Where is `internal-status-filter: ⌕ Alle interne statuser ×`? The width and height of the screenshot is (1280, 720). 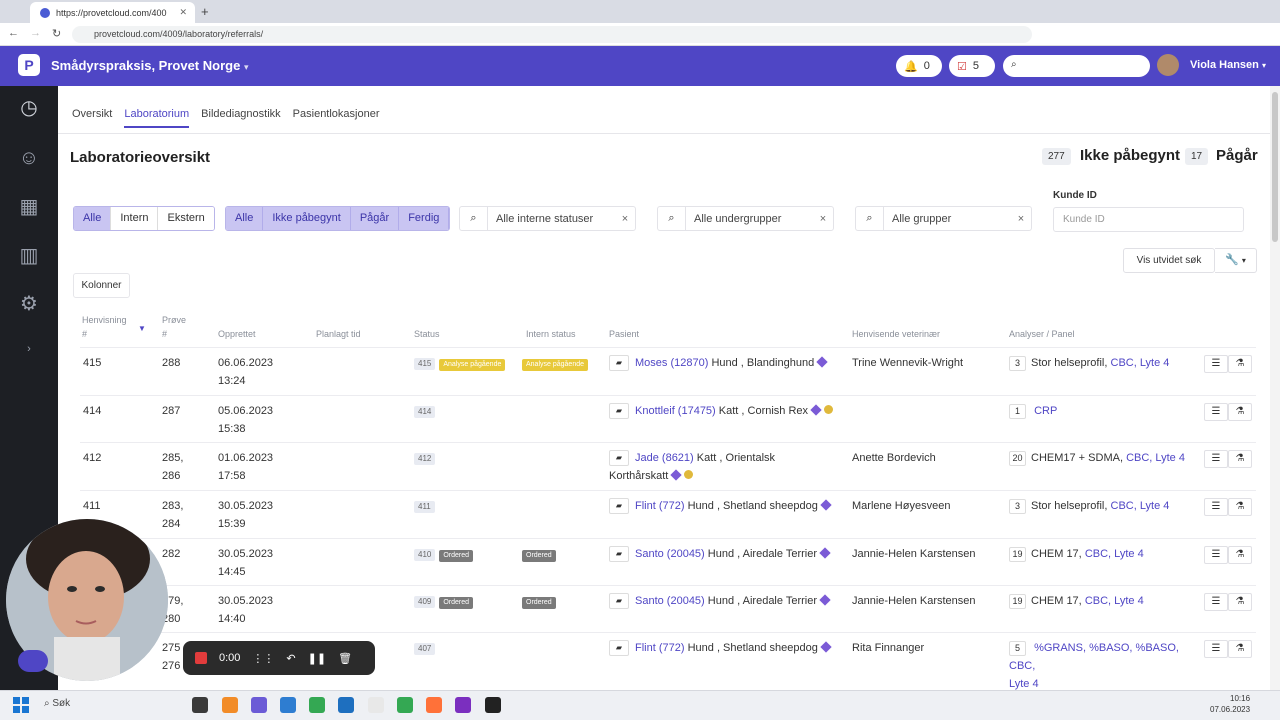
internal-status-filter: ⌕ Alle interne statuser × is located at coordinates (547, 218).